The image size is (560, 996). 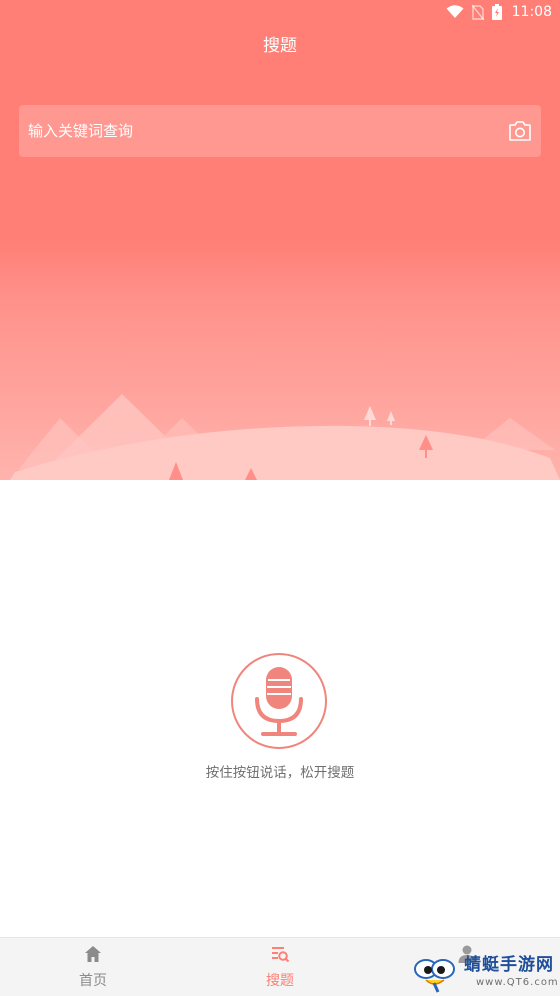 What do you see at coordinates (93, 954) in the screenshot?
I see `home-icon` at bounding box center [93, 954].